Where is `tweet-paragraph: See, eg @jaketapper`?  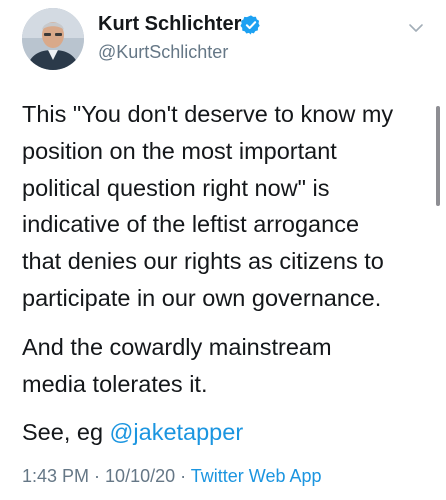
tweet-paragraph: See, eg @jaketapper is located at coordinates (227, 432).